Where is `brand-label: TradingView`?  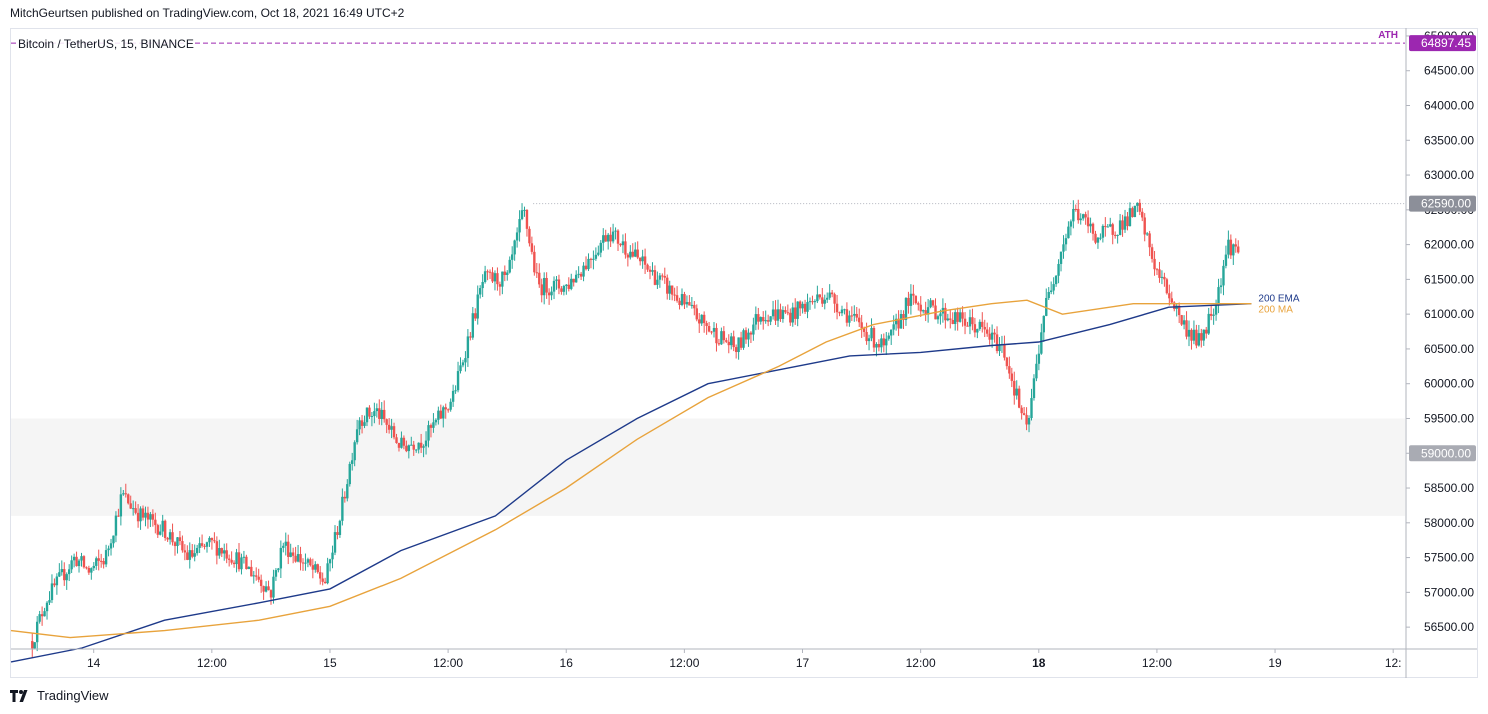 brand-label: TradingView is located at coordinates (73, 695).